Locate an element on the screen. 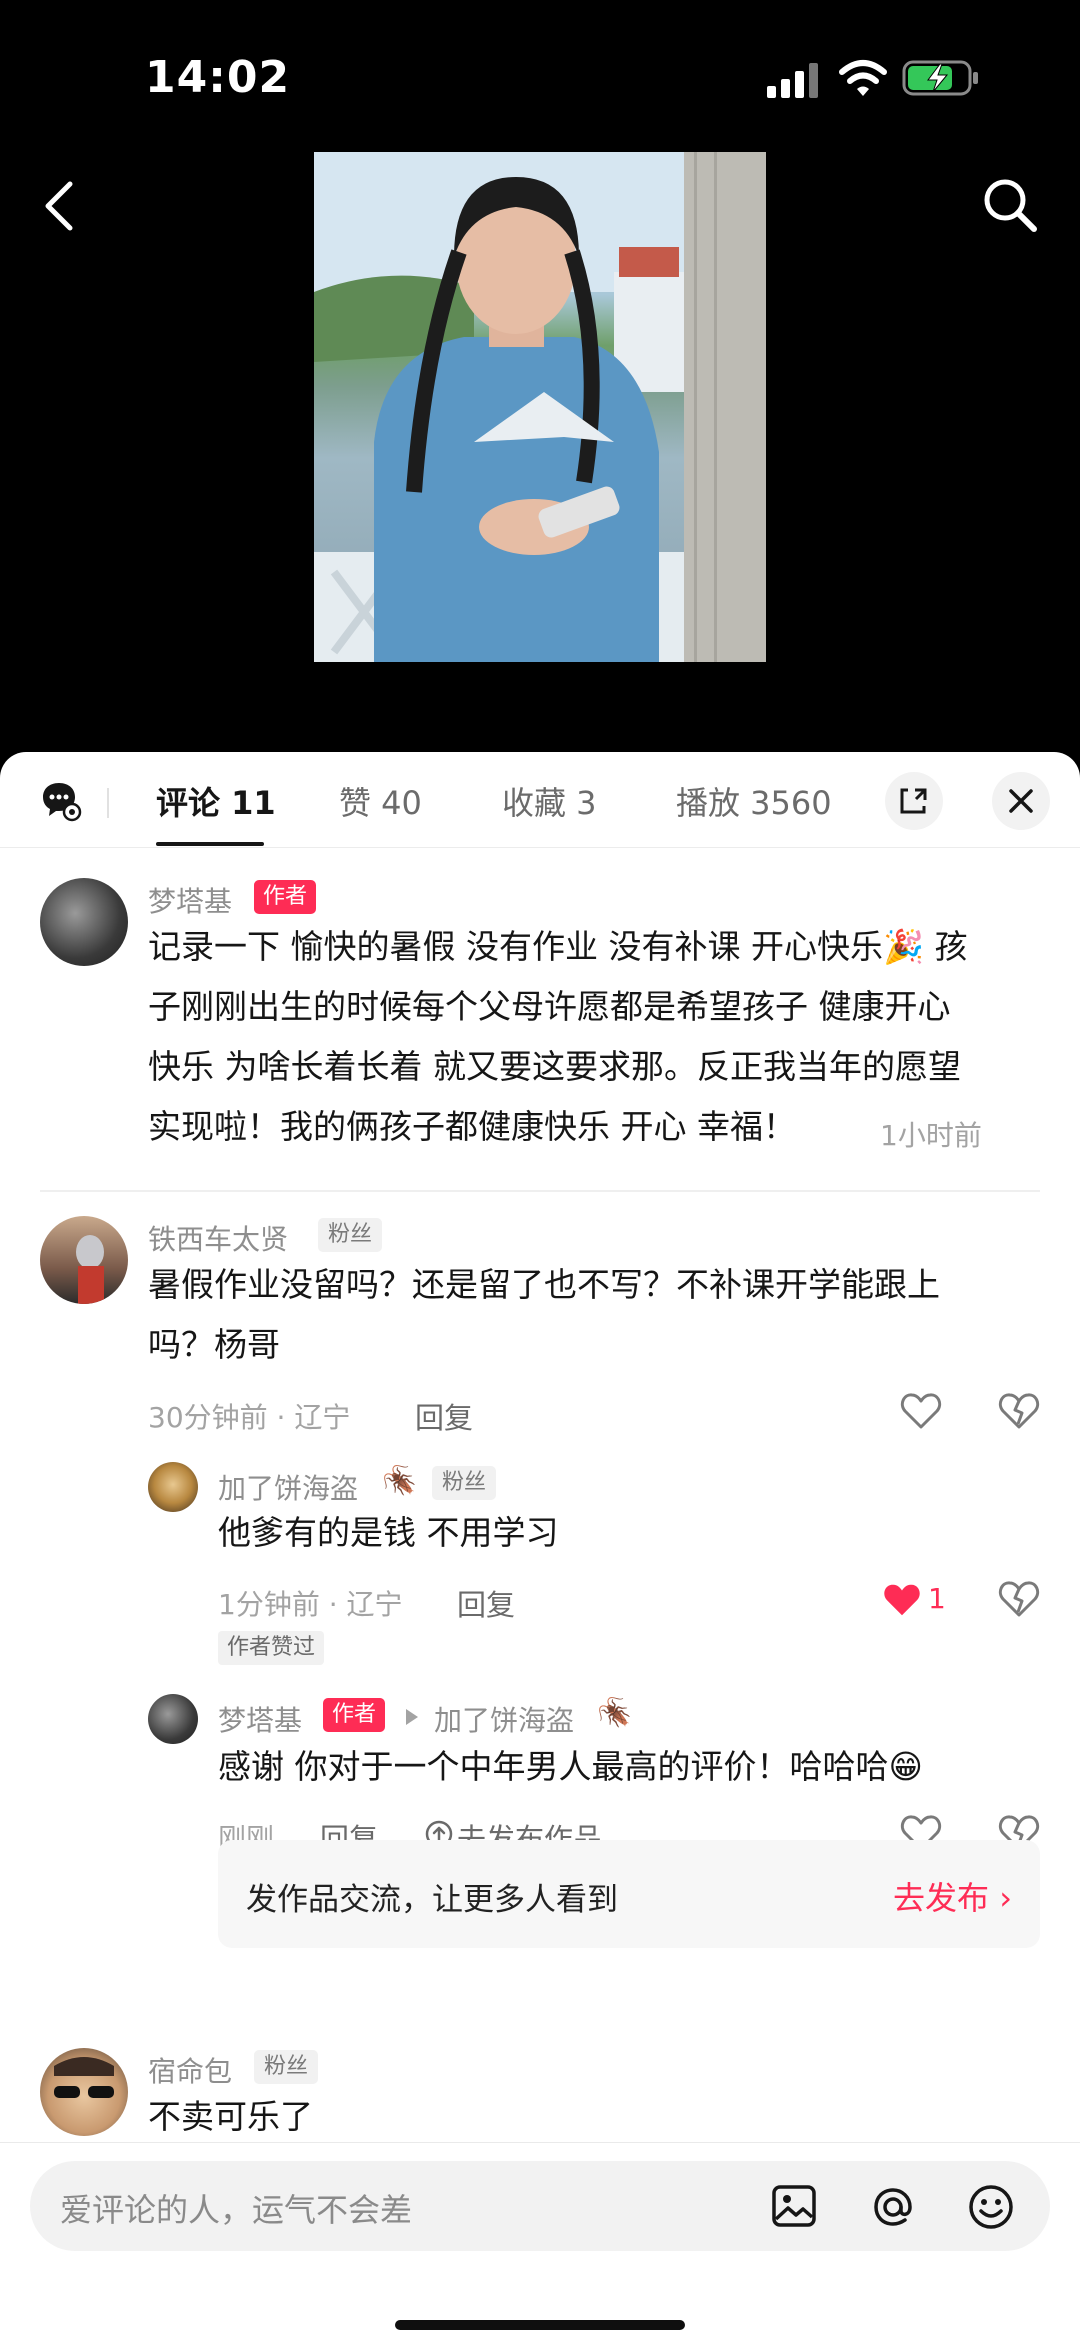  publish-promo-card: 发作品交流，让更多人看到 去发布 › is located at coordinates (629, 1894).